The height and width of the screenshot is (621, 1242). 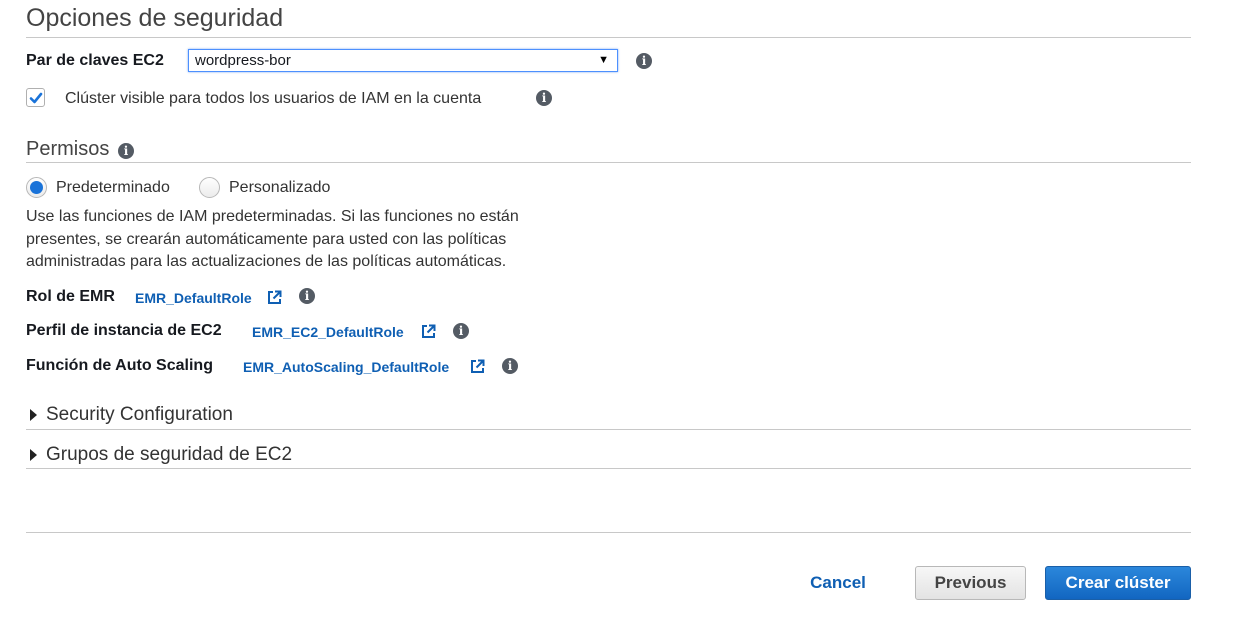 I want to click on checkmark-icon, so click(x=36, y=98).